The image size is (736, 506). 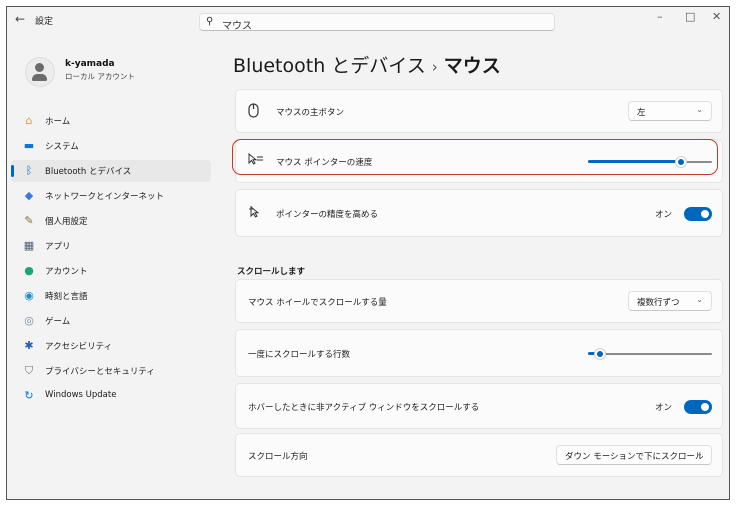 I want to click on account-icon: ●, so click(x=29, y=270).